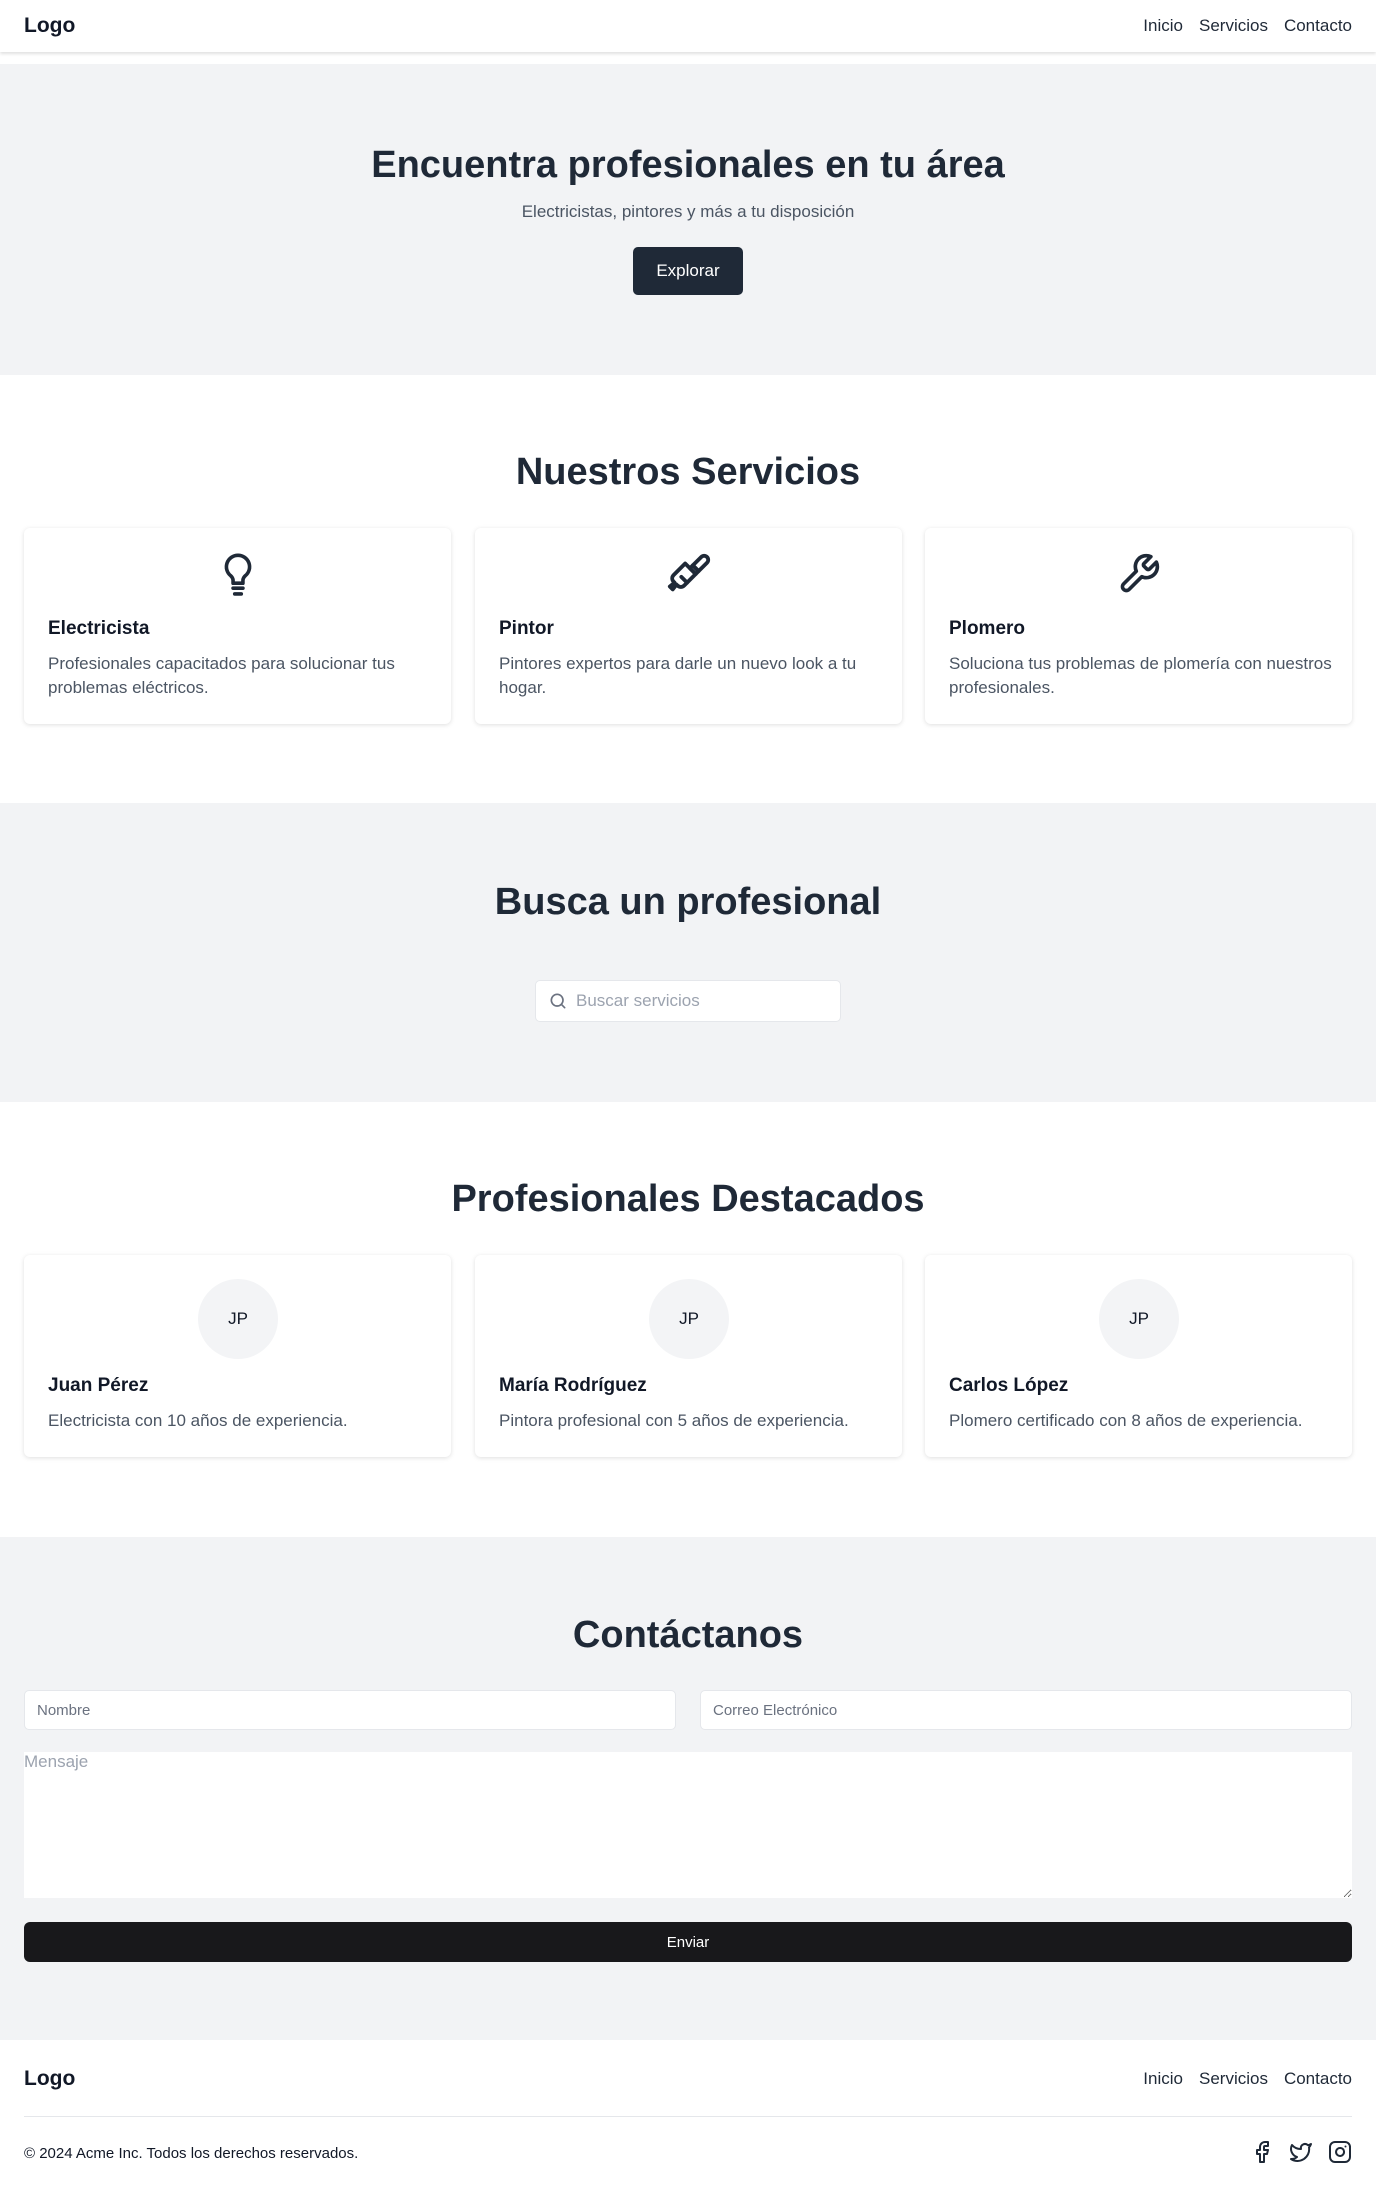  I want to click on search-box, so click(688, 1001).